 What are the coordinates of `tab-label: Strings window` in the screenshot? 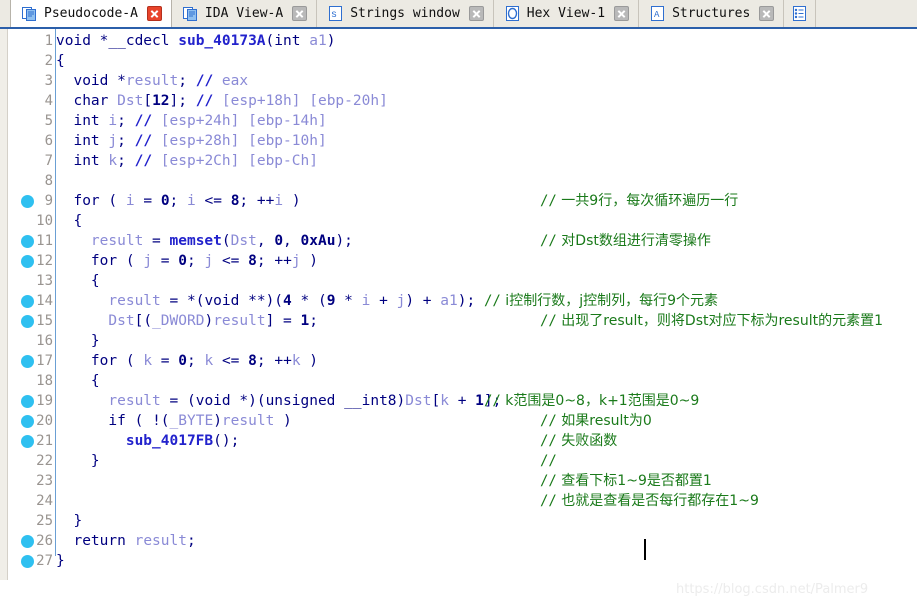 It's located at (405, 13).